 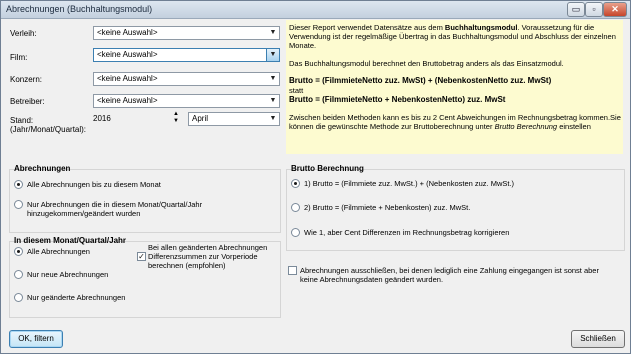 I want to click on close-window-button: ✕, so click(x=615, y=9).